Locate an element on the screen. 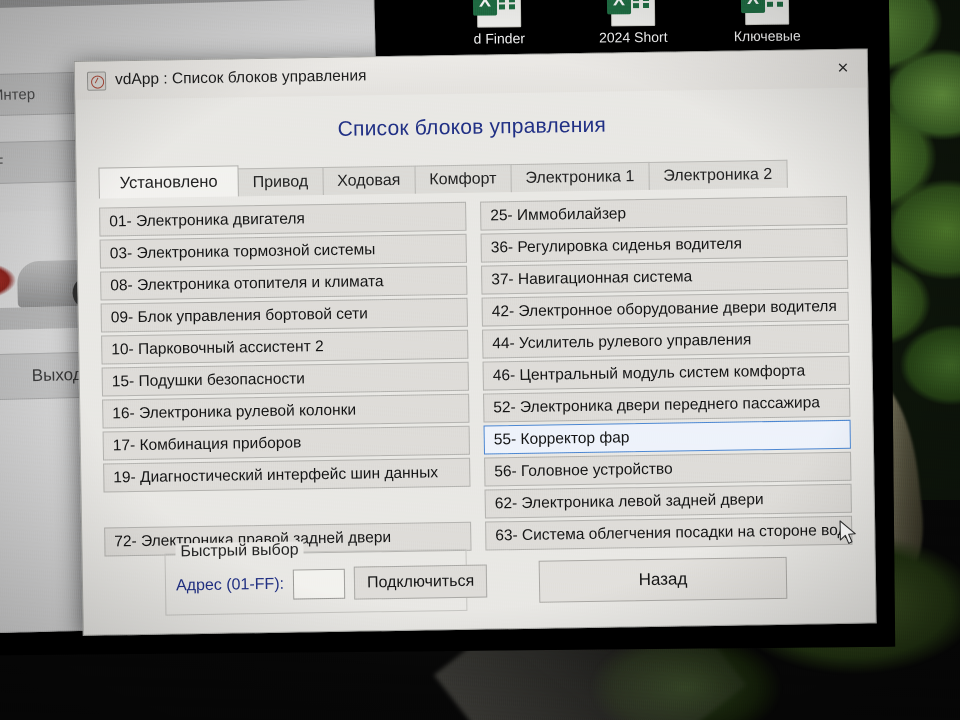 The height and width of the screenshot is (720, 960). list-item: 36- Регулировка сиденья водителя is located at coordinates (664, 245).